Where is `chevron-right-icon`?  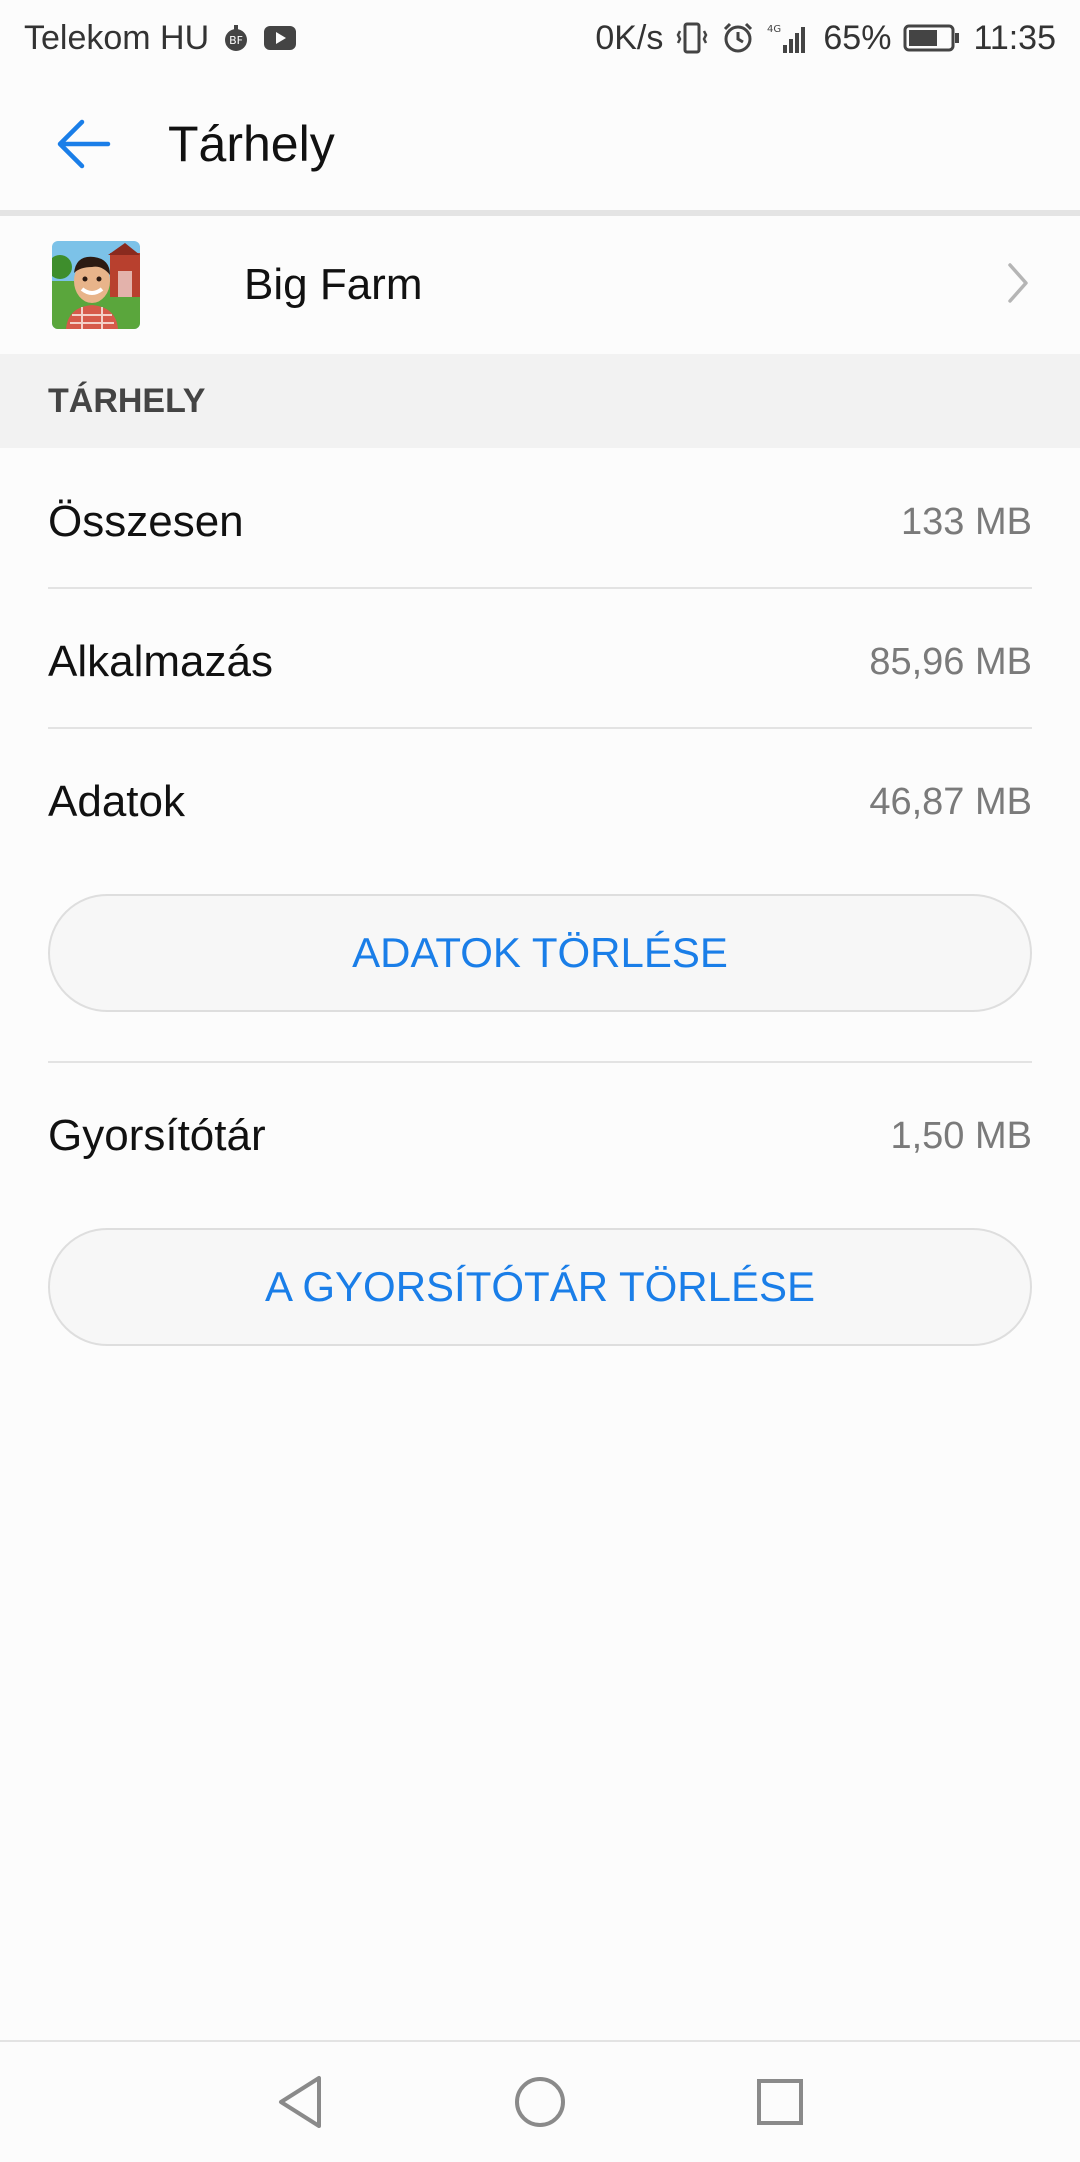
chevron-right-icon is located at coordinates (1018, 285).